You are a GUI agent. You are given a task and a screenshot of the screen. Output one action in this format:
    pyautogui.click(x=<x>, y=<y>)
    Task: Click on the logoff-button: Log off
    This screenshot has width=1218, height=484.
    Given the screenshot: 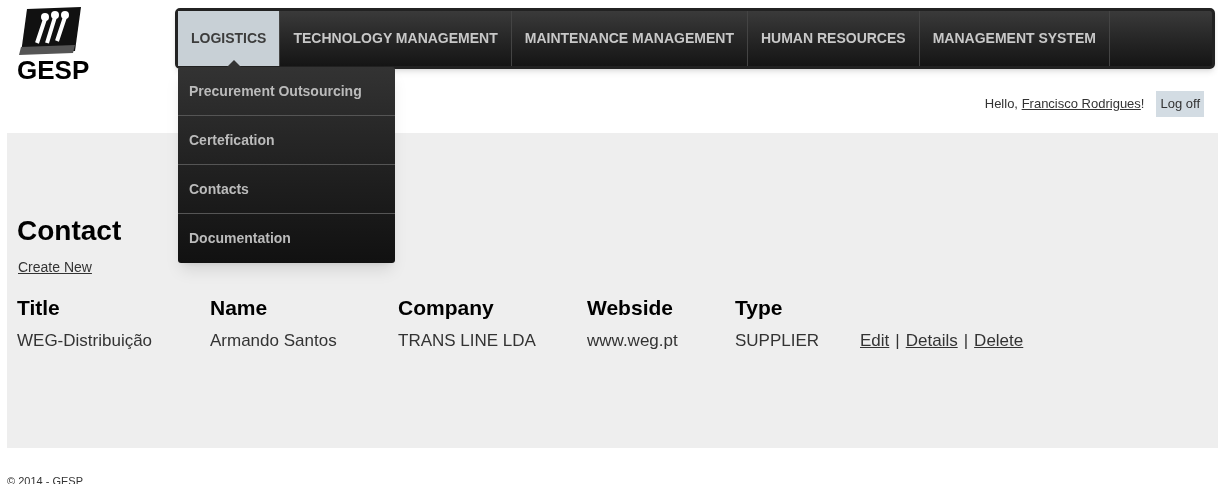 What is the action you would take?
    pyautogui.click(x=1180, y=104)
    